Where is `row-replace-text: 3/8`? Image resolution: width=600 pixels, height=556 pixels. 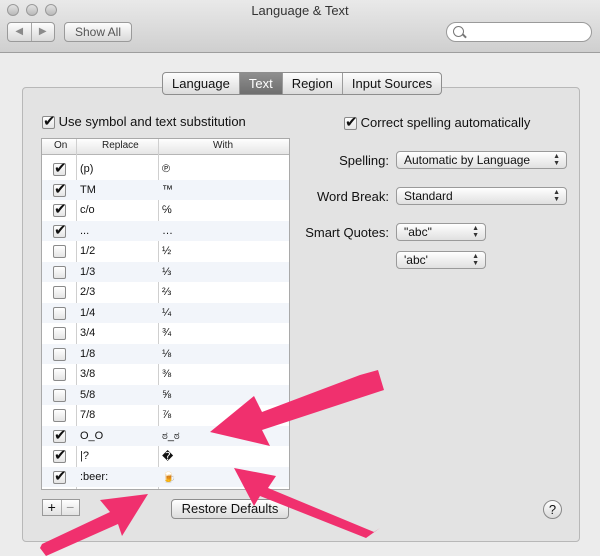 row-replace-text: 3/8 is located at coordinates (87, 374).